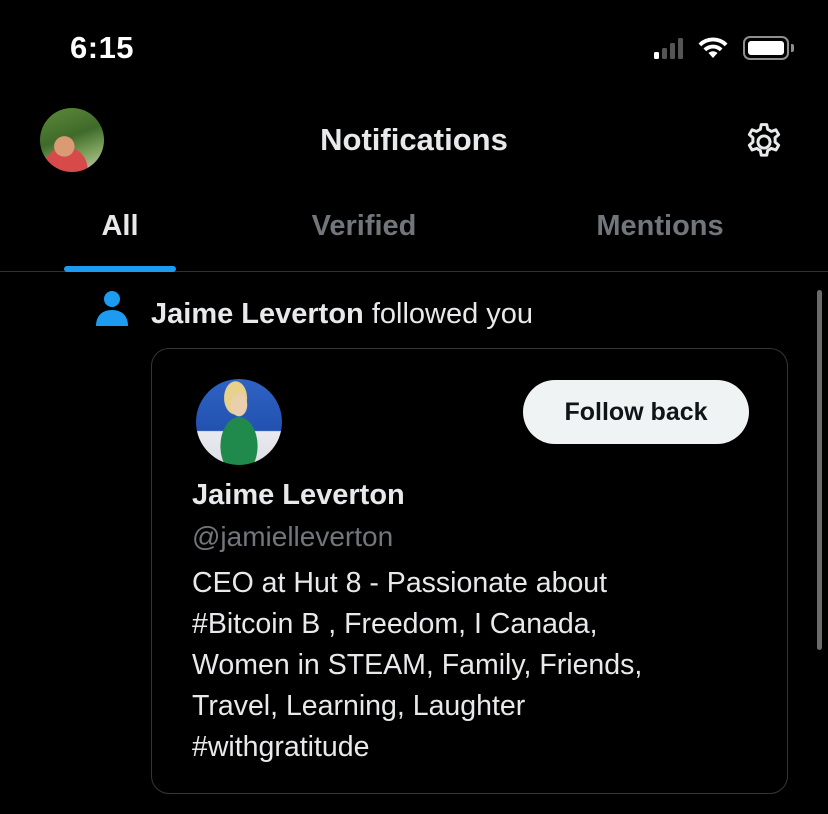 The width and height of the screenshot is (828, 814). What do you see at coordinates (119, 226) in the screenshot?
I see `tab-all: All` at bounding box center [119, 226].